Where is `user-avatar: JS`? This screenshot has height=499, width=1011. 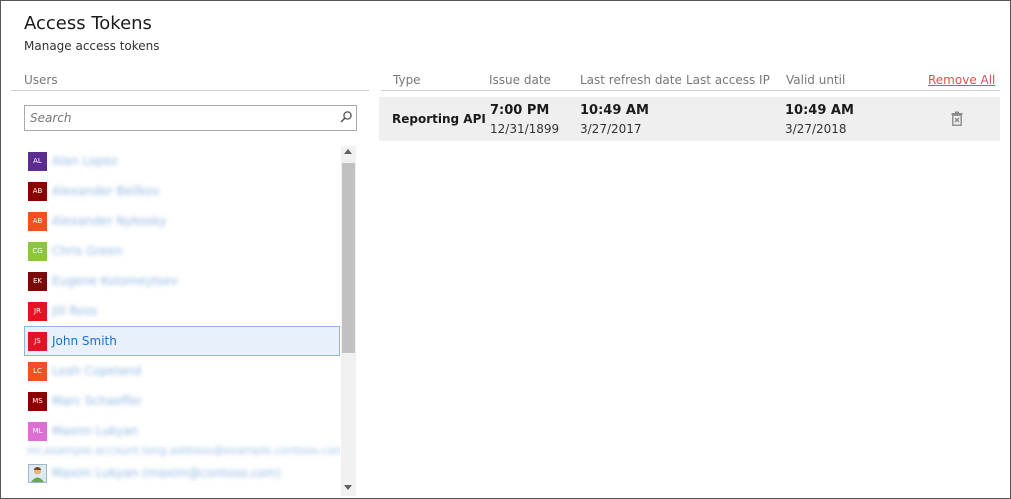
user-avatar: JS is located at coordinates (37, 341).